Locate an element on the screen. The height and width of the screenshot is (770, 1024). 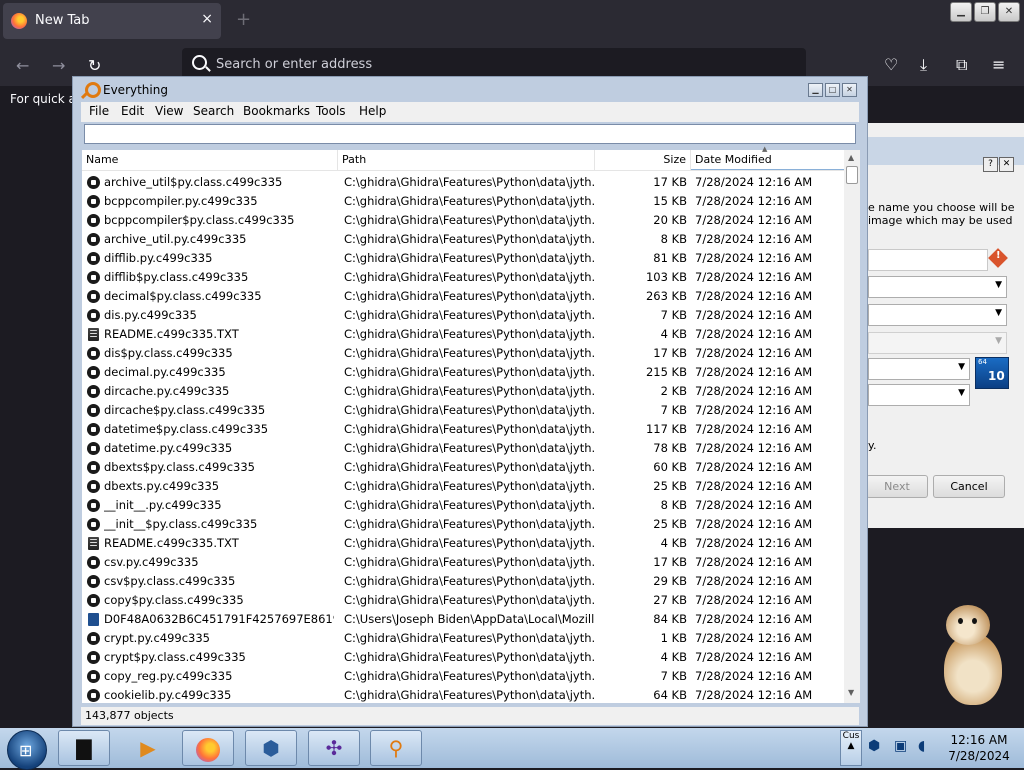
restore-button: ❐ is located at coordinates (985, 12).